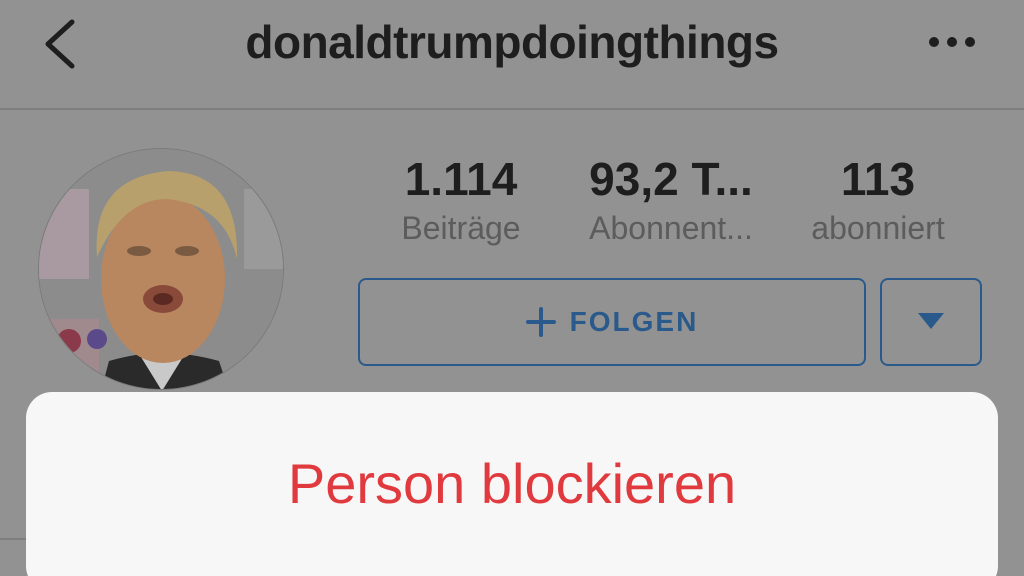  I want to click on stat-posts-label: Beiträge, so click(461, 228).